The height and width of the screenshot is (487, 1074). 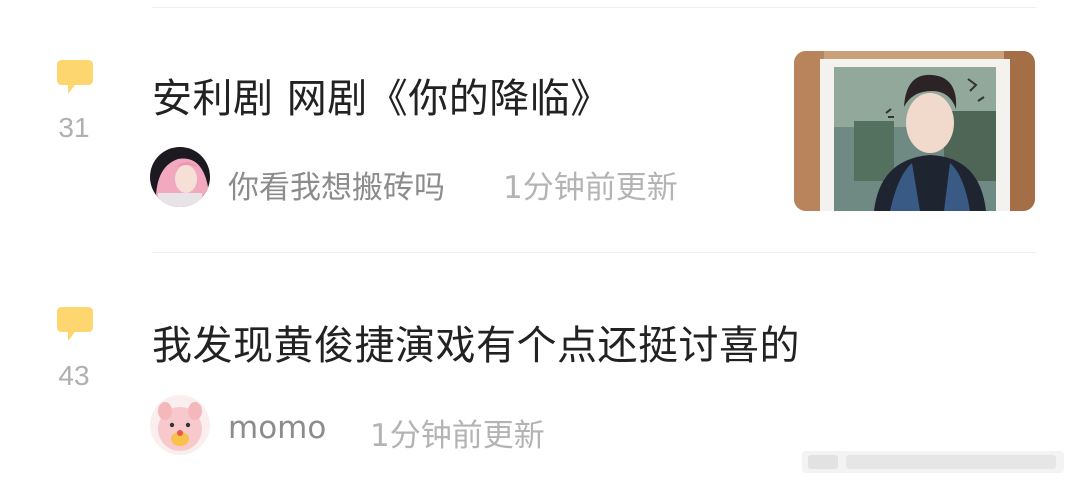 What do you see at coordinates (336, 184) in the screenshot?
I see `author-name: 你看我想搬砖吗` at bounding box center [336, 184].